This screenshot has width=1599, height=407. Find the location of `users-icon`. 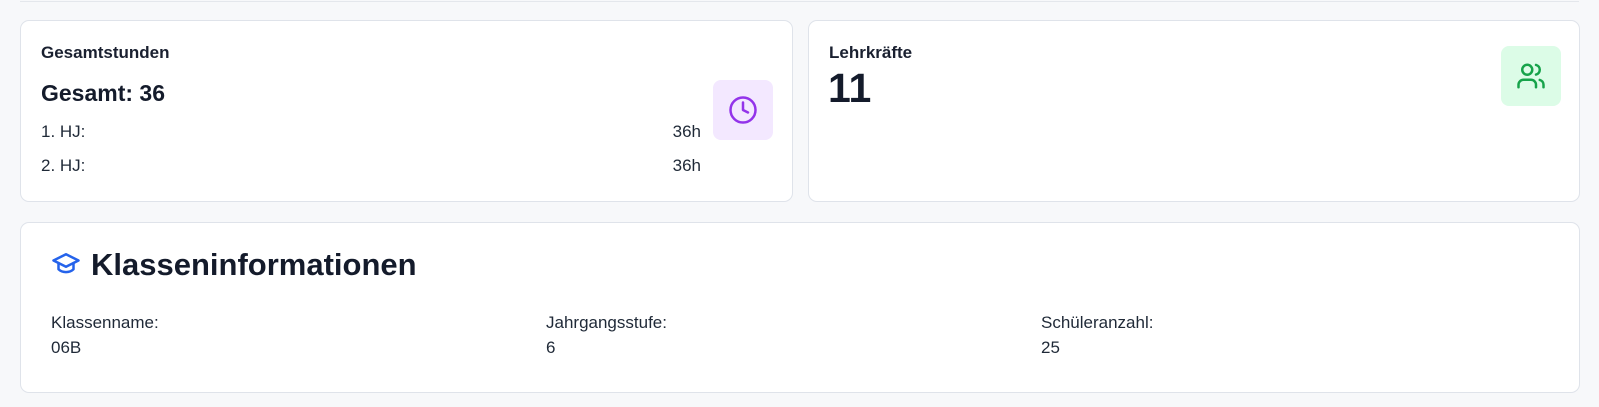

users-icon is located at coordinates (1531, 76).